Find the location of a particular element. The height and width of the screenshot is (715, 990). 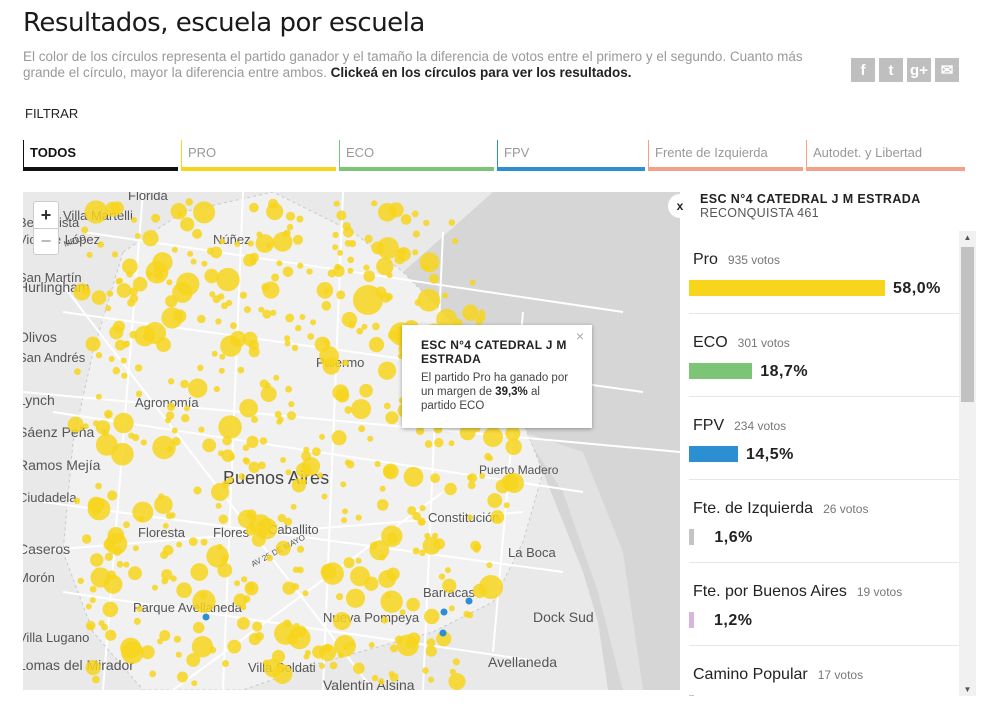

mail-icon: ✉ is located at coordinates (947, 70).